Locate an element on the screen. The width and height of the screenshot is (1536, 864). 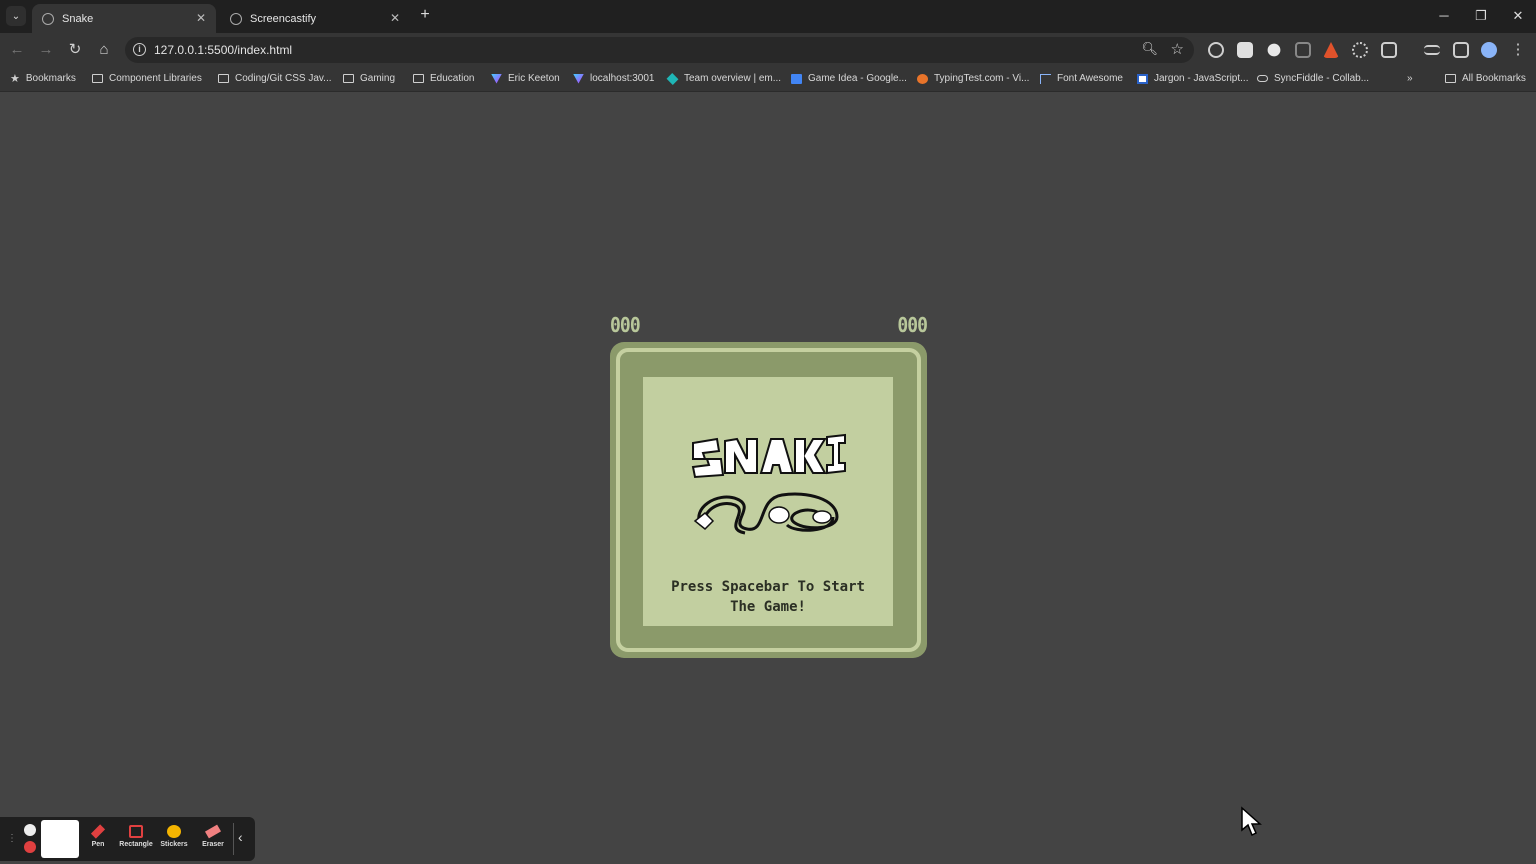
drag-handle-icon: ⋮ is located at coordinates (12, 838).